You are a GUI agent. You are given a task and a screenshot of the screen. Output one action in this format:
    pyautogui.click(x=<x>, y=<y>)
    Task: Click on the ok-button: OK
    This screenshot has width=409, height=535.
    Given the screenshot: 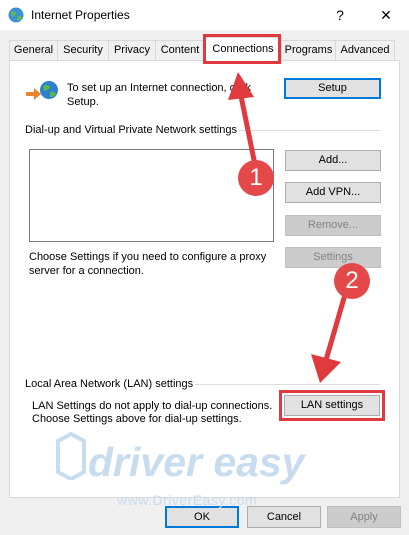 What is the action you would take?
    pyautogui.click(x=202, y=517)
    